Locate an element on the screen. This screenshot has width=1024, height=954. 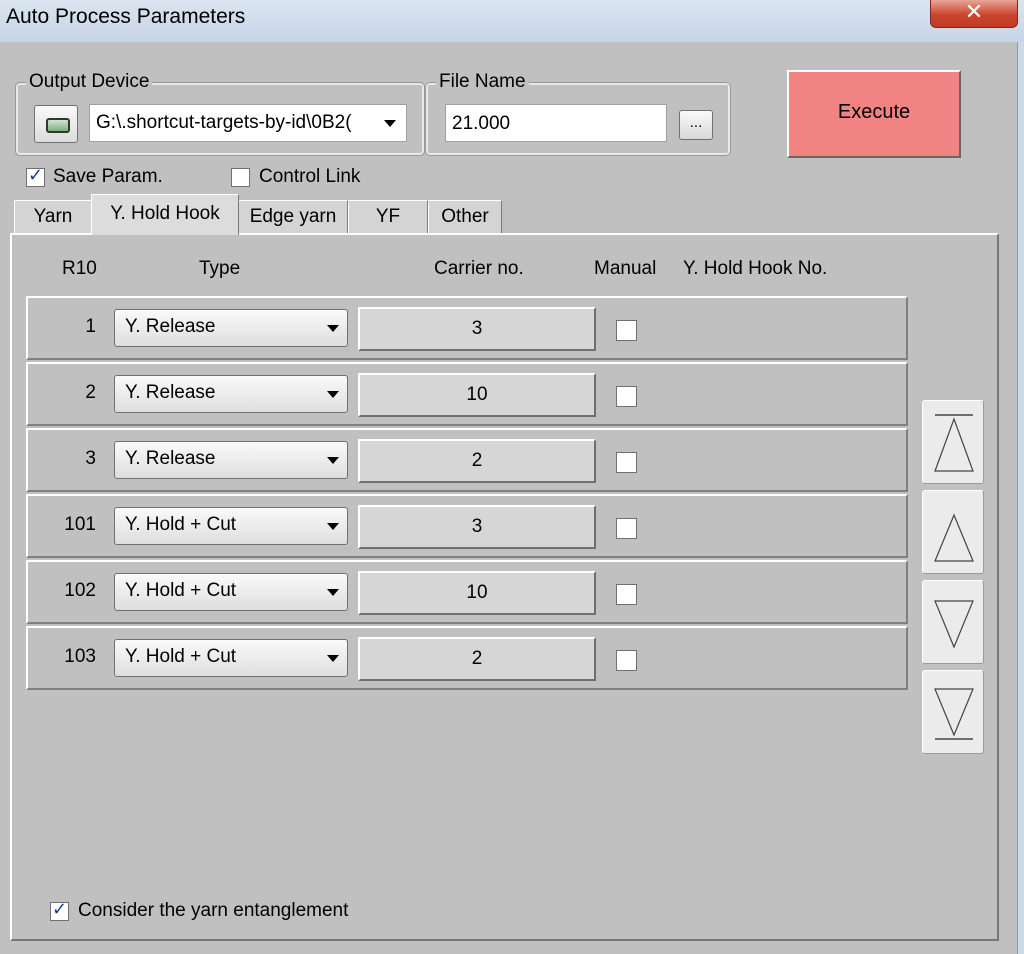
row-r10: 3 is located at coordinates (90, 458).